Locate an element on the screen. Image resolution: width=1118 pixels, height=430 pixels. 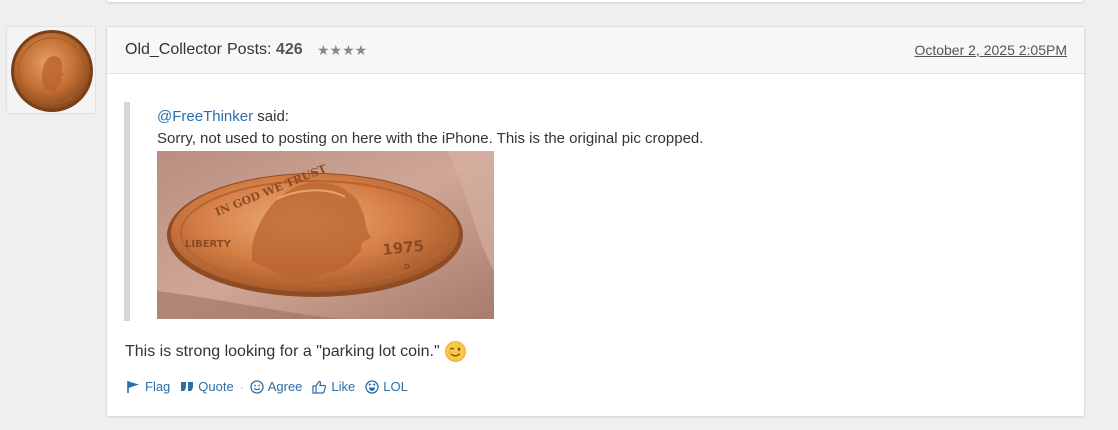
quote-button: Quote is located at coordinates (207, 386).